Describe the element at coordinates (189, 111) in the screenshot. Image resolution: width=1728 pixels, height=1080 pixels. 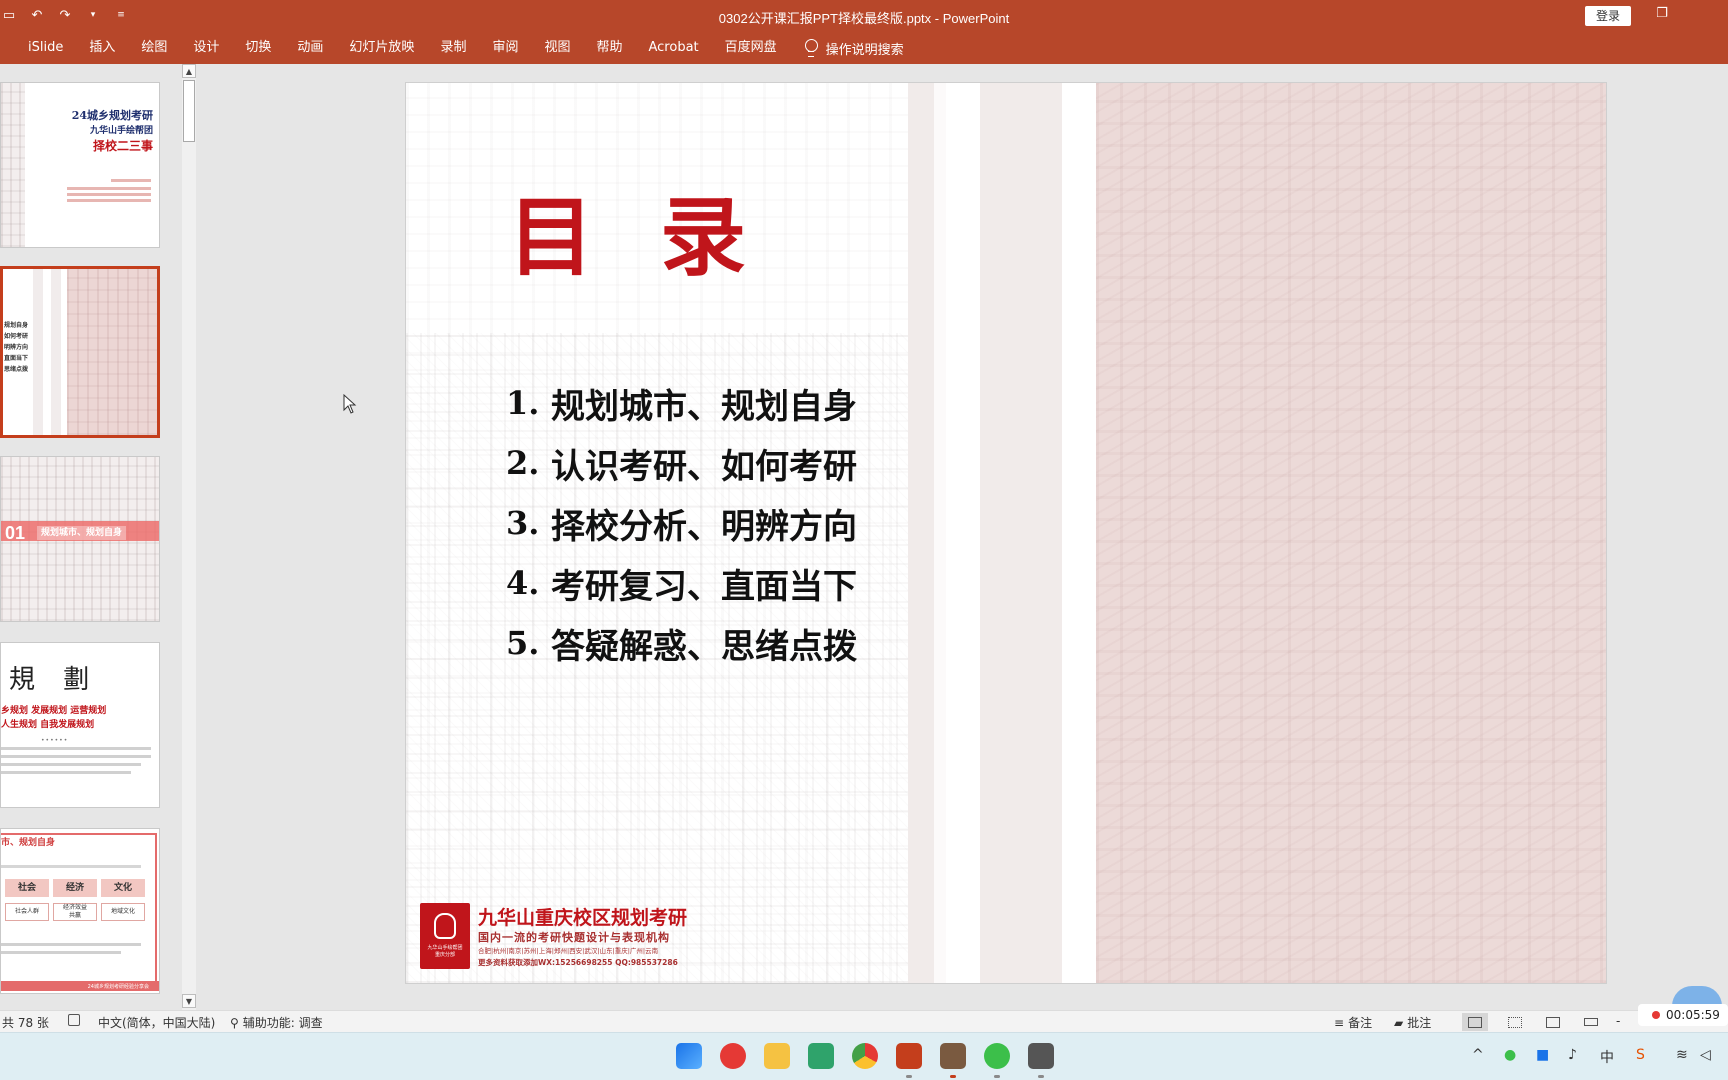
I see `scrollbar-thumb` at that location.